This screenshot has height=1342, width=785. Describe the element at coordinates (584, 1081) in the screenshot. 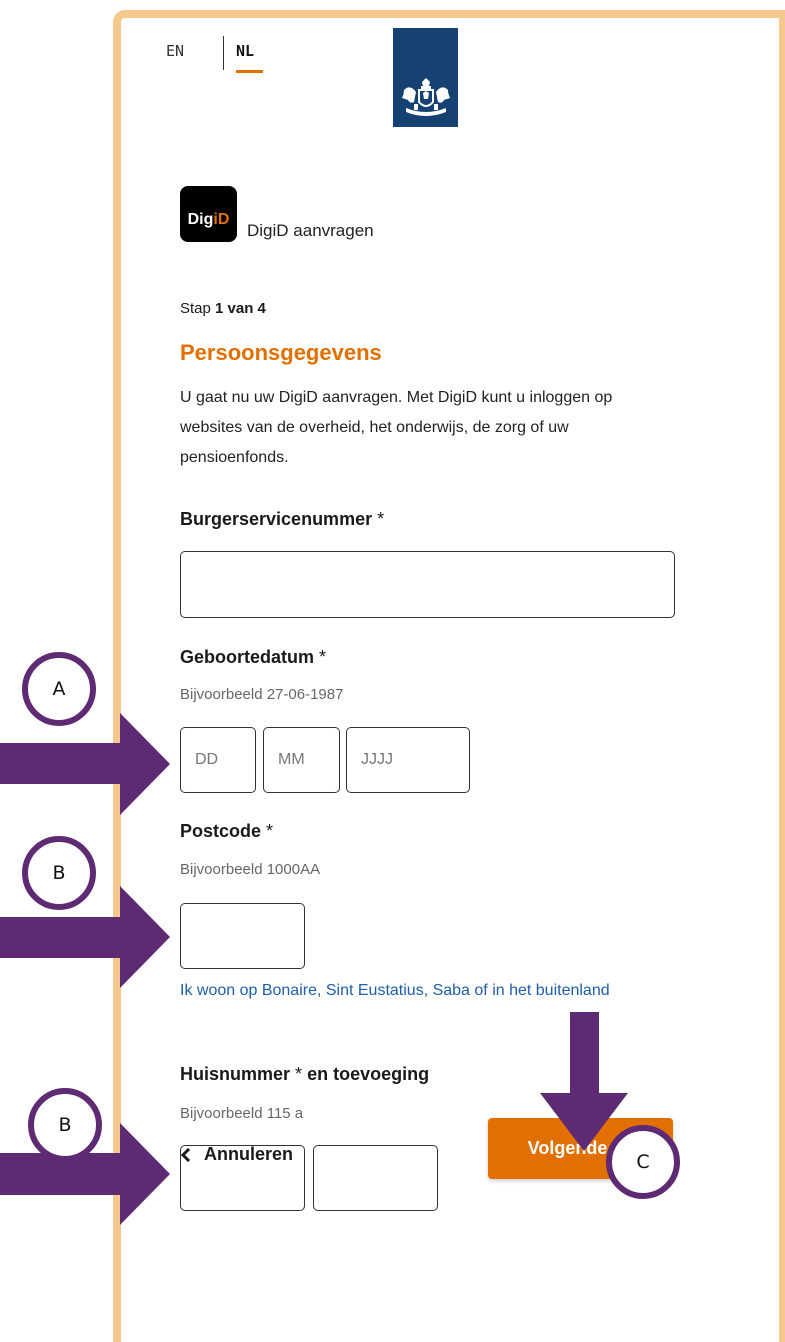

I see `arrow-c-icon` at that location.